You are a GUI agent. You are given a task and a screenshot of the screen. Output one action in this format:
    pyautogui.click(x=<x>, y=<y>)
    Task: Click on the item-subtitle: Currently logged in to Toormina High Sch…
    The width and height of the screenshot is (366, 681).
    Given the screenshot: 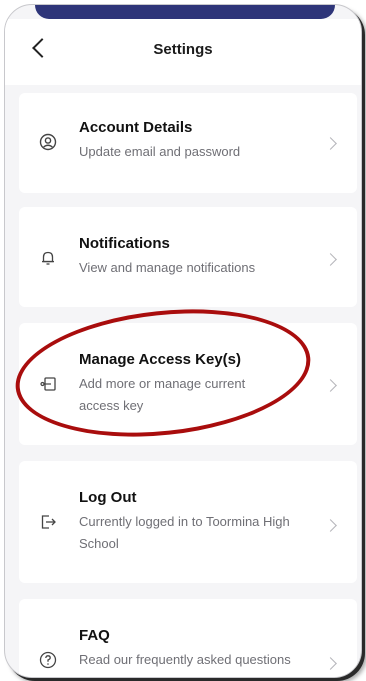 What is the action you would take?
    pyautogui.click(x=184, y=532)
    